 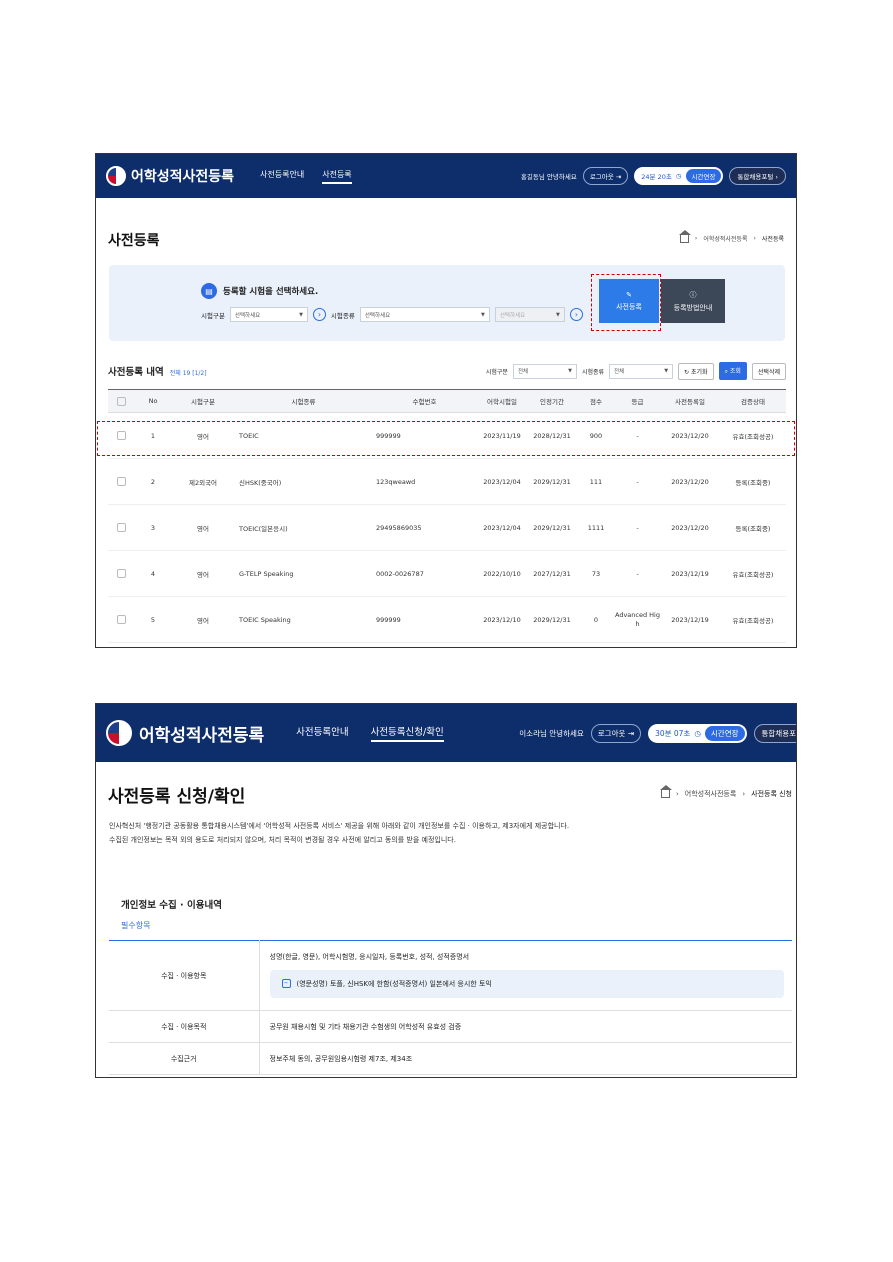 I want to click on table-cell: 2023/12/04, so click(x=502, y=527).